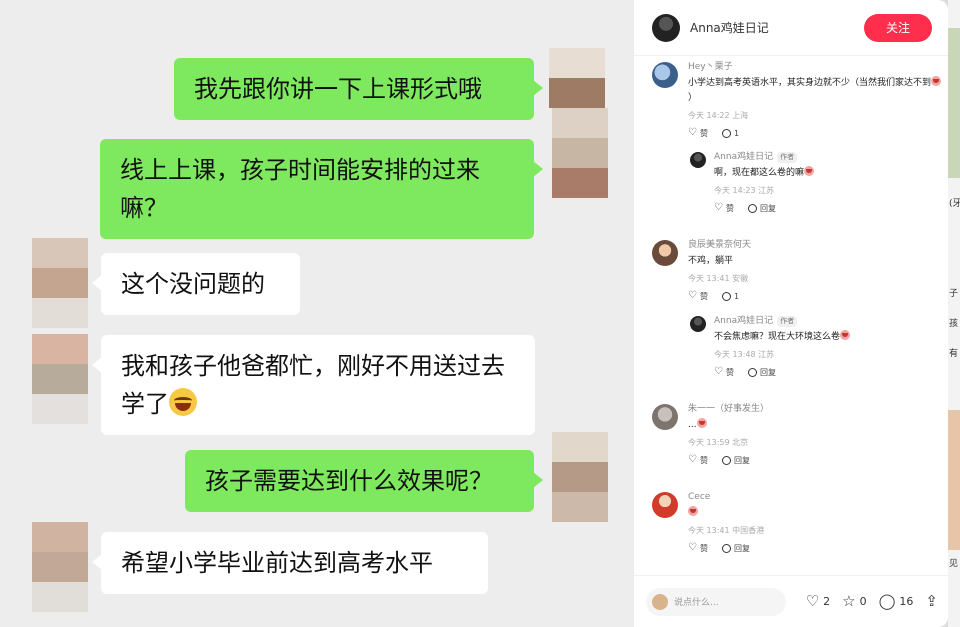  I want to click on star-icon: ☆, so click(849, 601).